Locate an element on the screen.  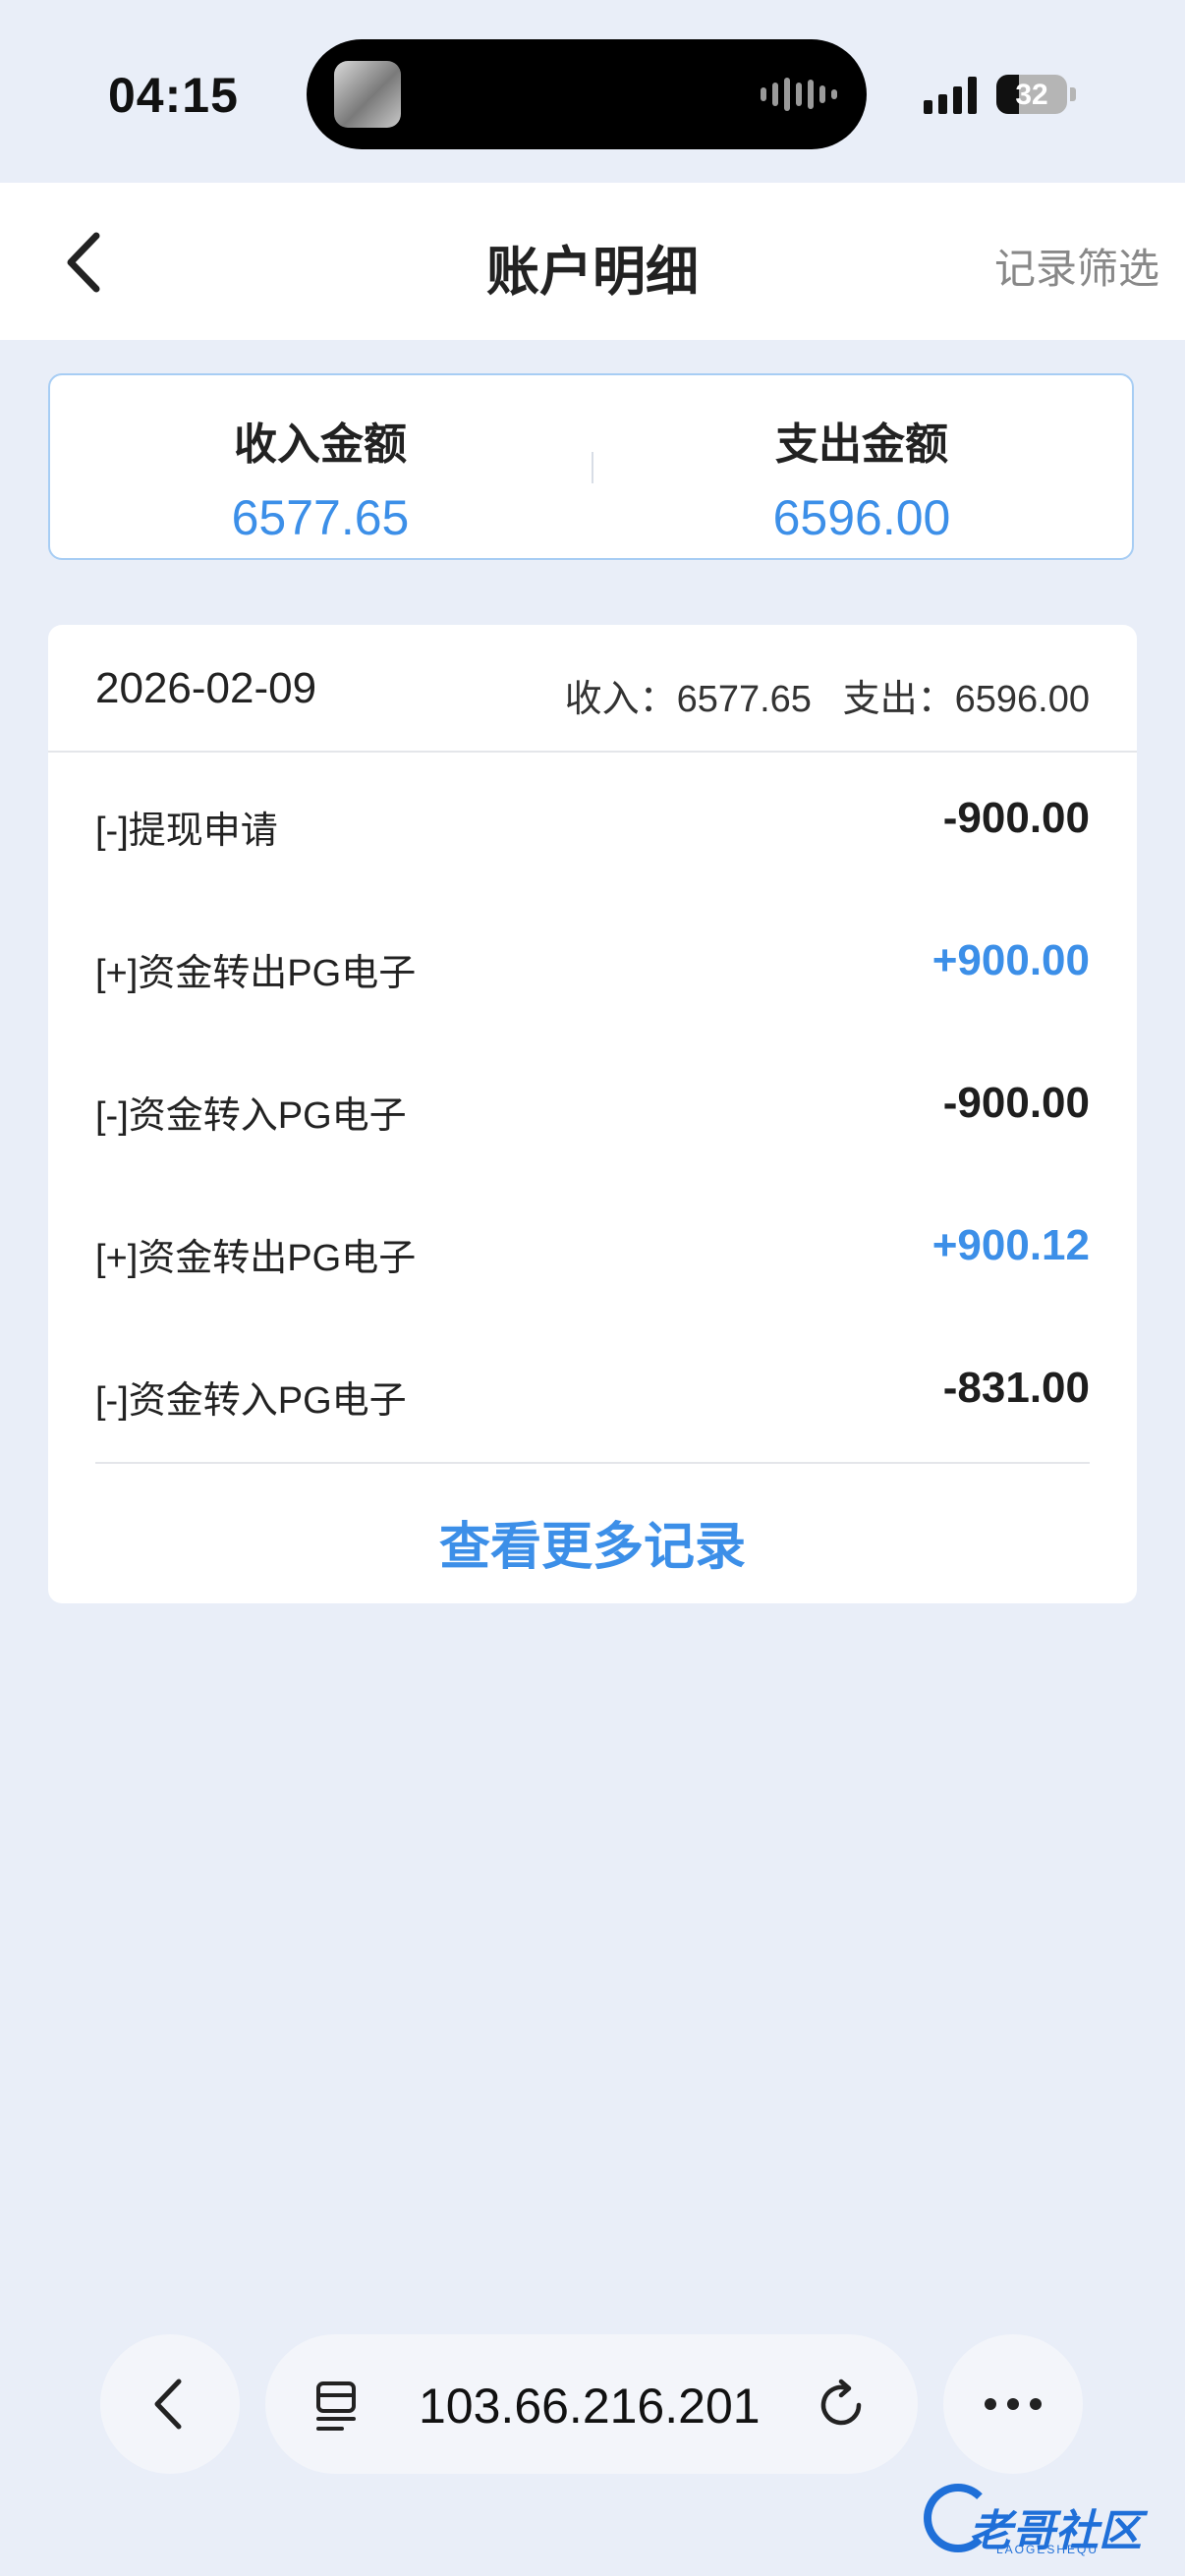
back-icon is located at coordinates (168, 2404).